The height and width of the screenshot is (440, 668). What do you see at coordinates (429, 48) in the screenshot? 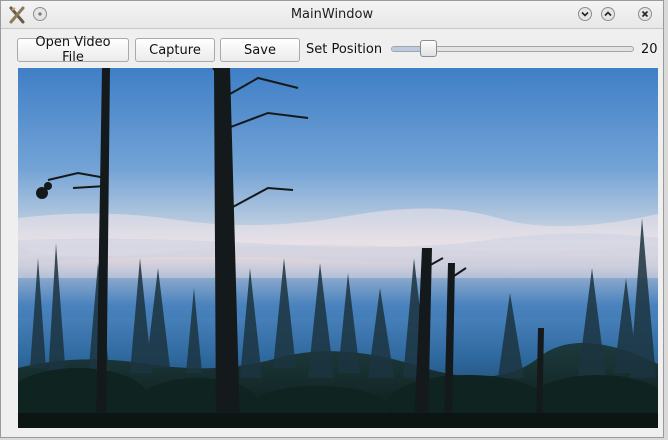
I see `position-slider-handle` at bounding box center [429, 48].